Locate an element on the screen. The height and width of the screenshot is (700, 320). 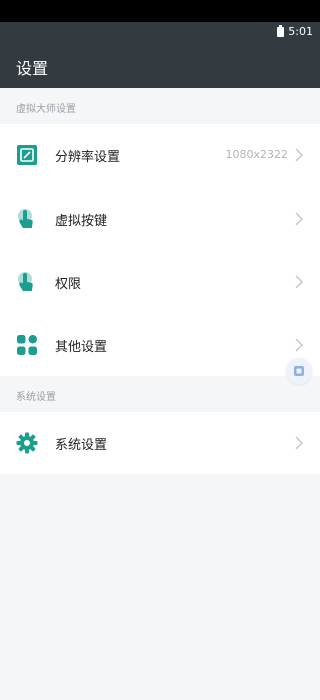
resolution-value: 1080x2322 is located at coordinates (257, 154).